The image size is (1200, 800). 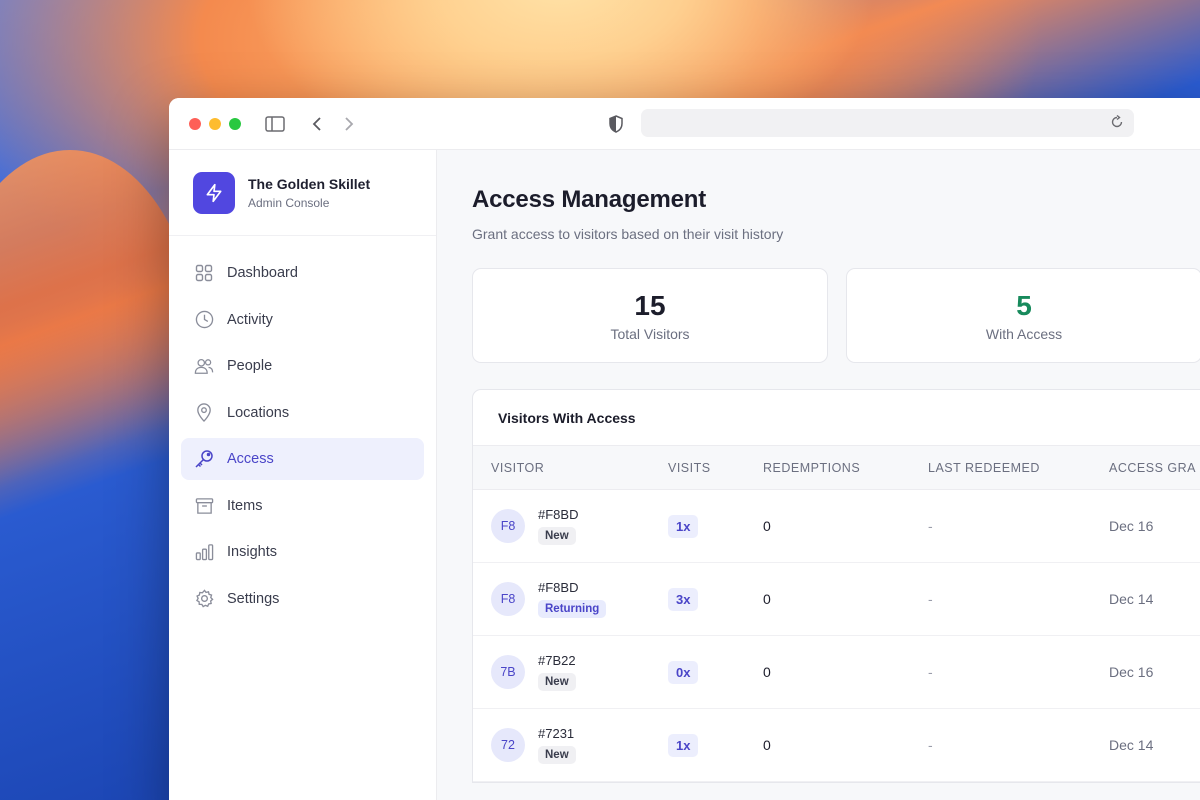 I want to click on page-title: Access Management, so click(x=589, y=199).